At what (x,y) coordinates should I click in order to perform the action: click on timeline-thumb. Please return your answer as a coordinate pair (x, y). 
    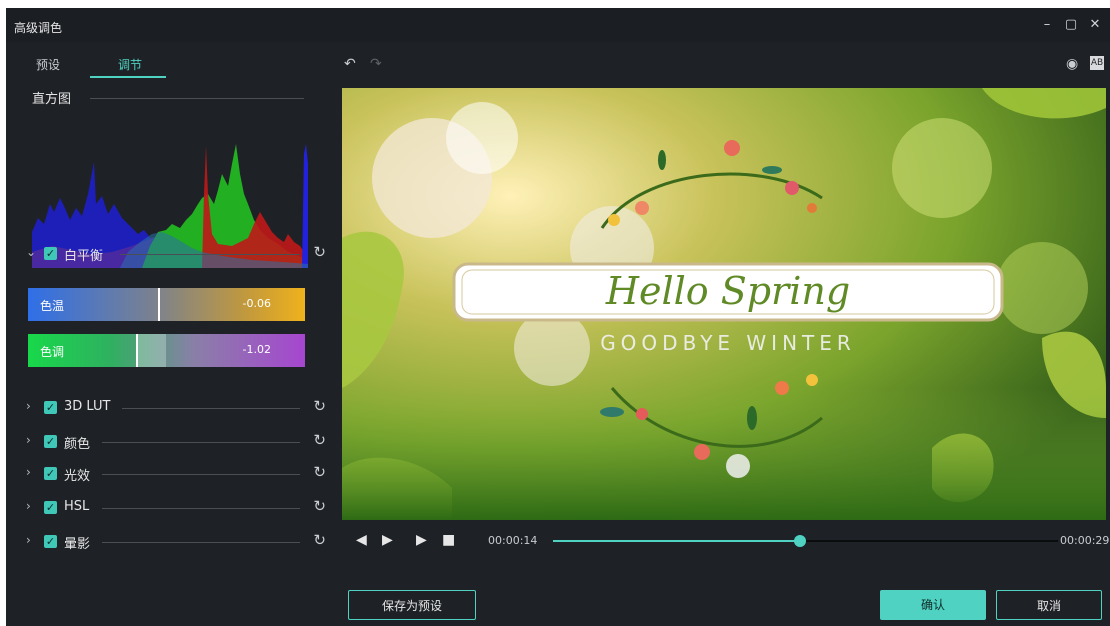
    Looking at the image, I should click on (800, 541).